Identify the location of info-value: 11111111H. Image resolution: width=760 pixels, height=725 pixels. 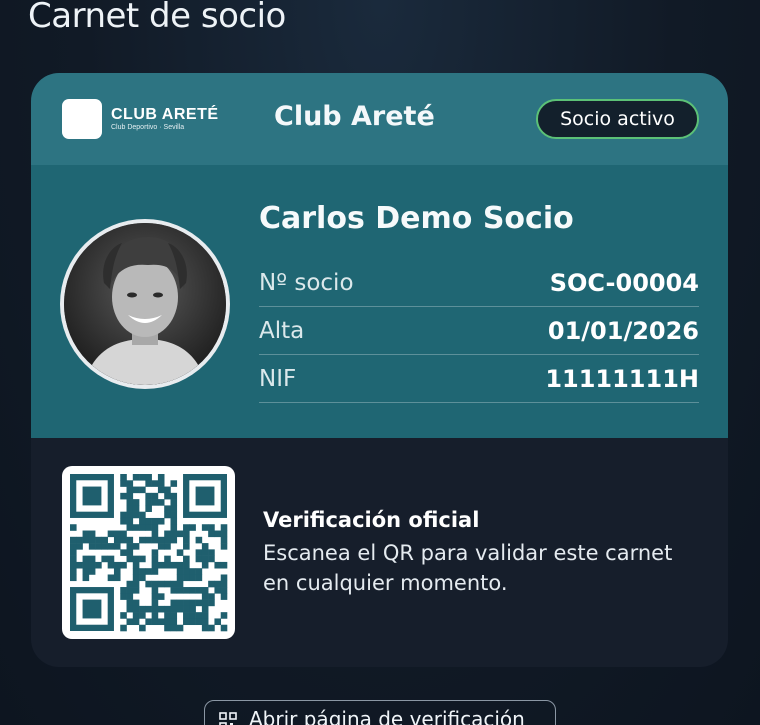
(622, 378).